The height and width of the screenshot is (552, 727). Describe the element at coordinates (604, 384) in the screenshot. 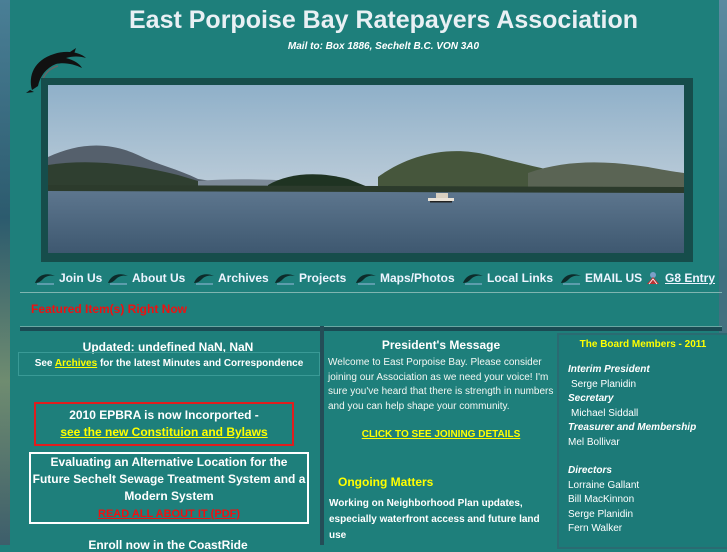

I see `president-name: Serge Planidin` at that location.